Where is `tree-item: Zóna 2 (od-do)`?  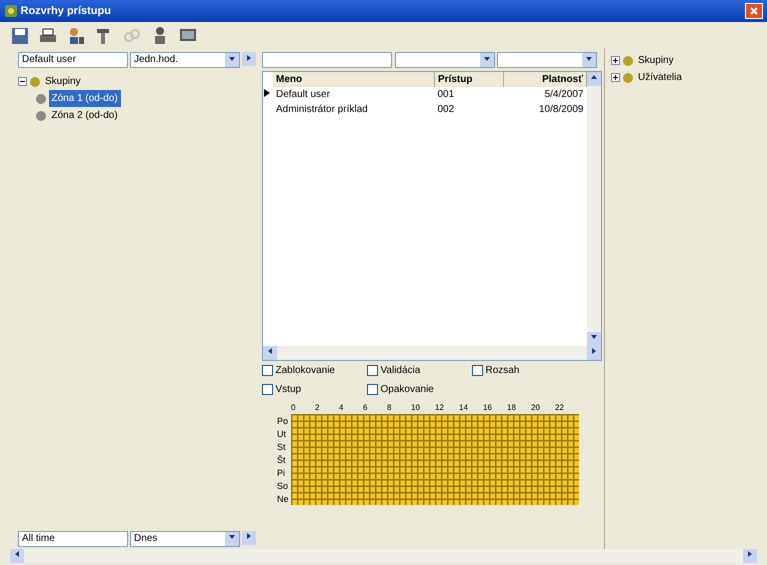 tree-item: Zóna 2 (od-do) is located at coordinates (84, 115).